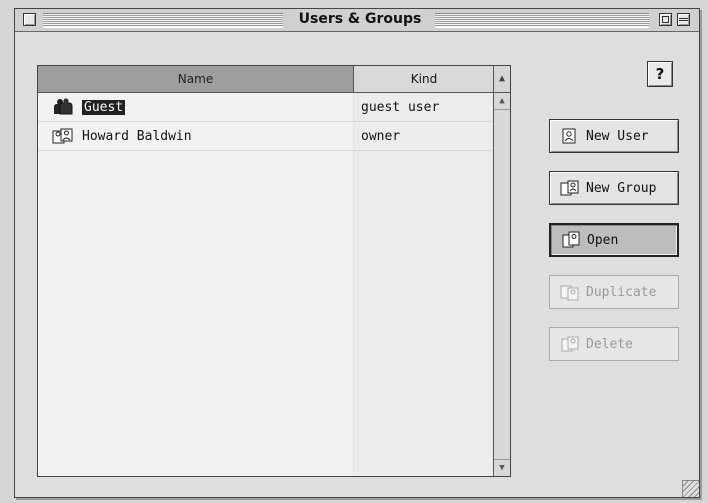 The image size is (708, 503). I want to click on list-item: Guest guest user, so click(266, 107).